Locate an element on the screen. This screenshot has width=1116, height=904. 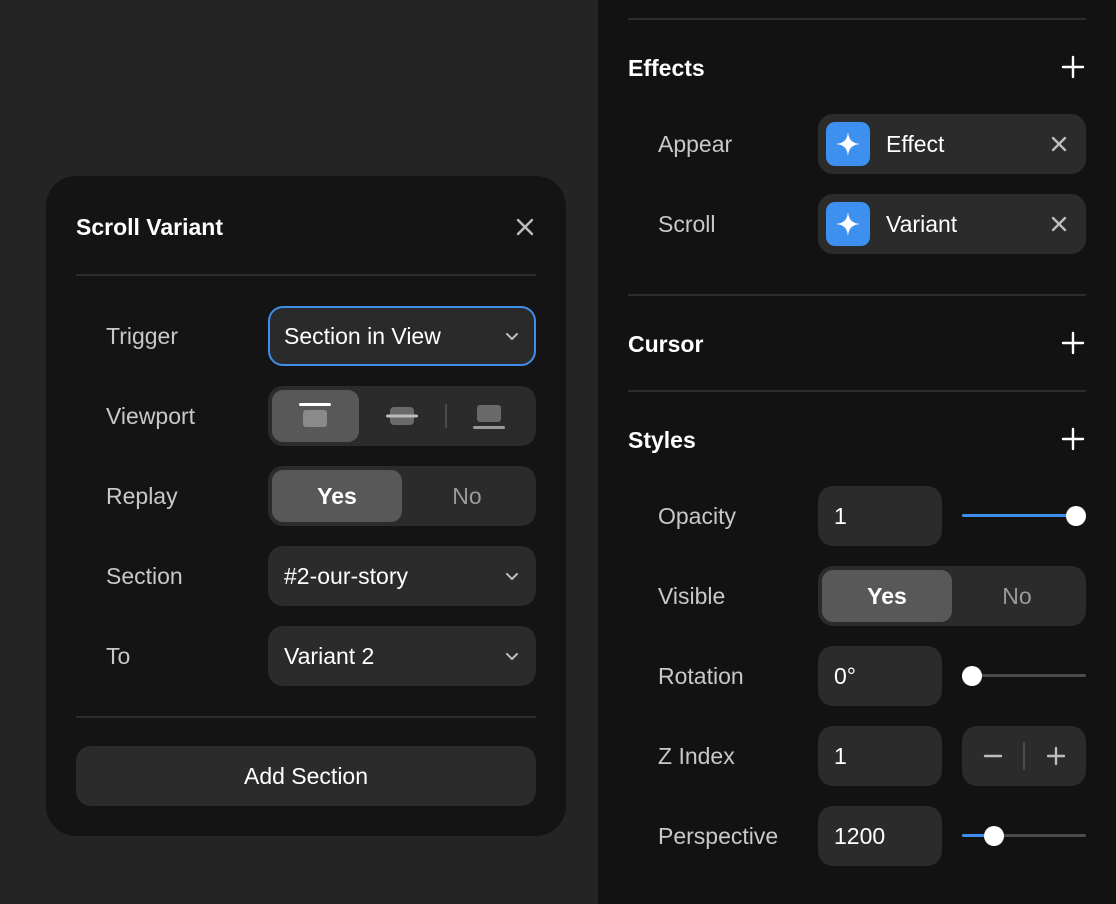
scroll-label: Scroll is located at coordinates (687, 224).